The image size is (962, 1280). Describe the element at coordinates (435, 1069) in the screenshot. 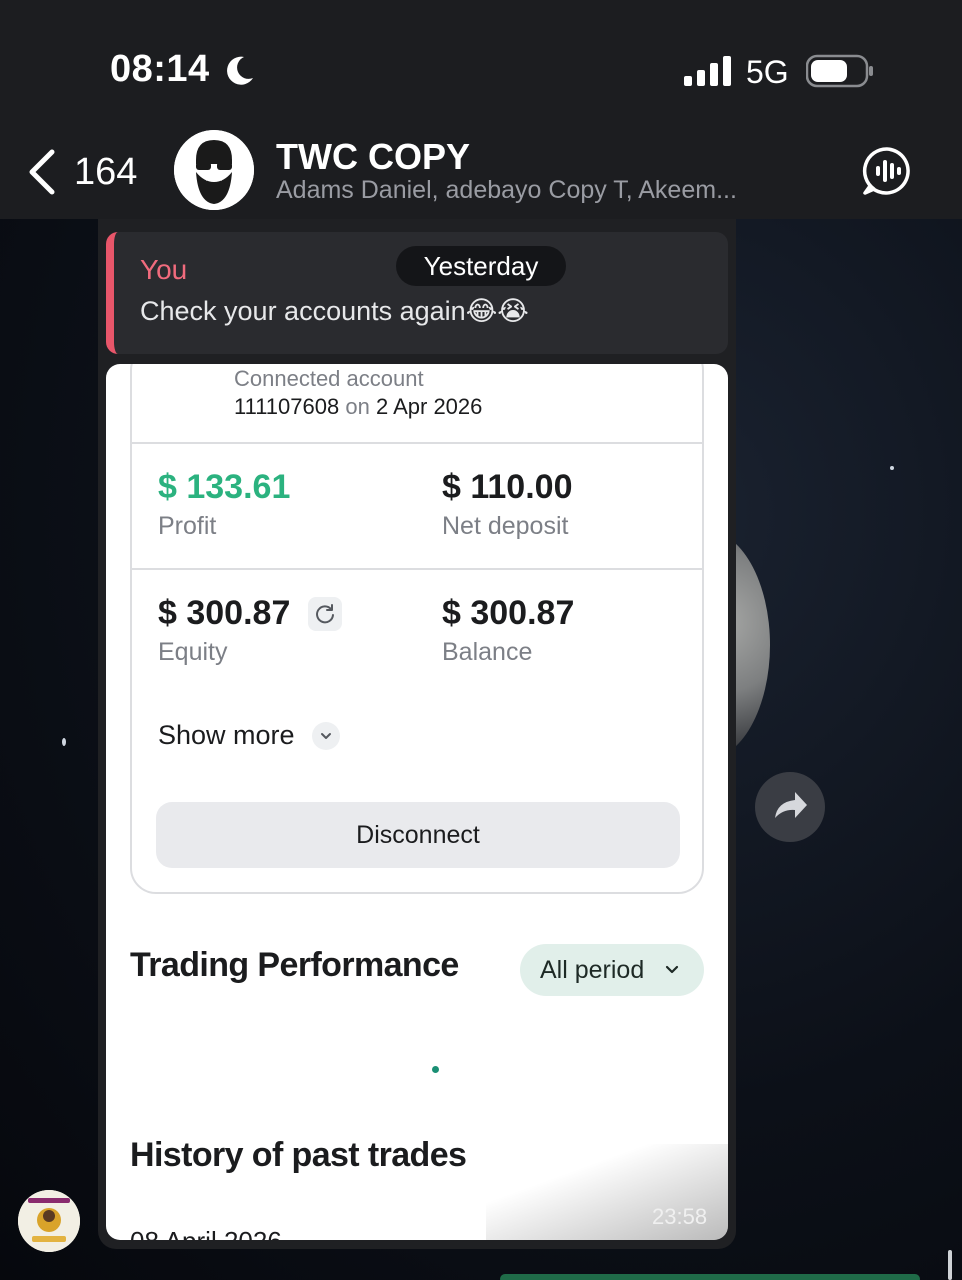

I see `loading-spinner` at that location.